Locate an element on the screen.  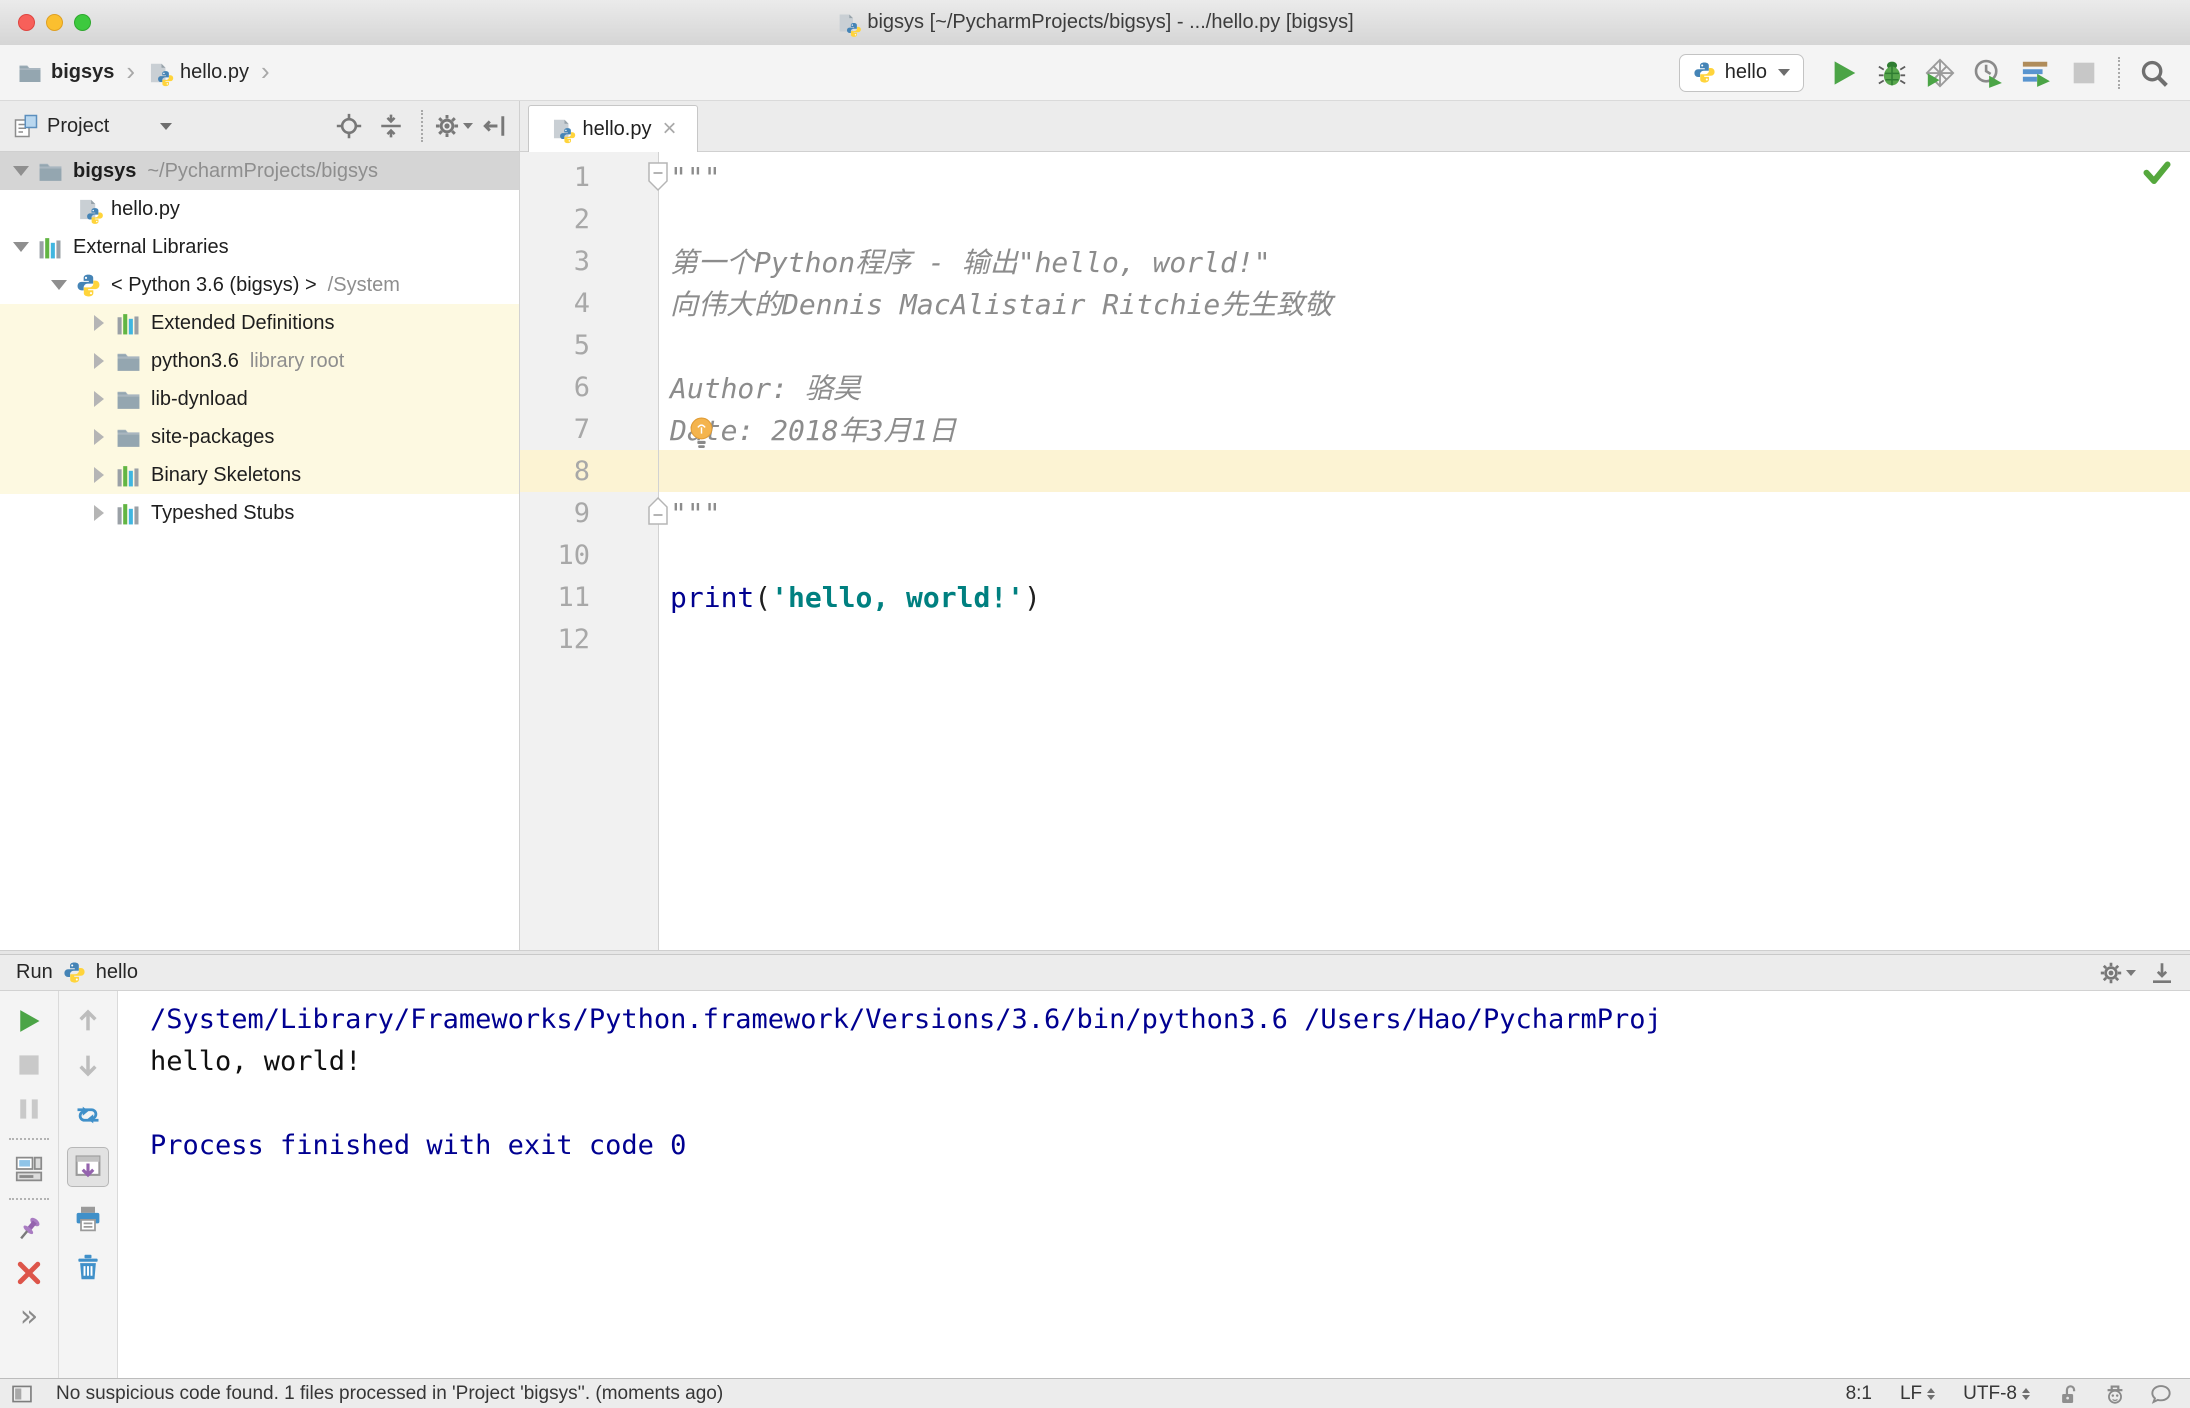
run-configuration-selector: hello is located at coordinates (1741, 72).